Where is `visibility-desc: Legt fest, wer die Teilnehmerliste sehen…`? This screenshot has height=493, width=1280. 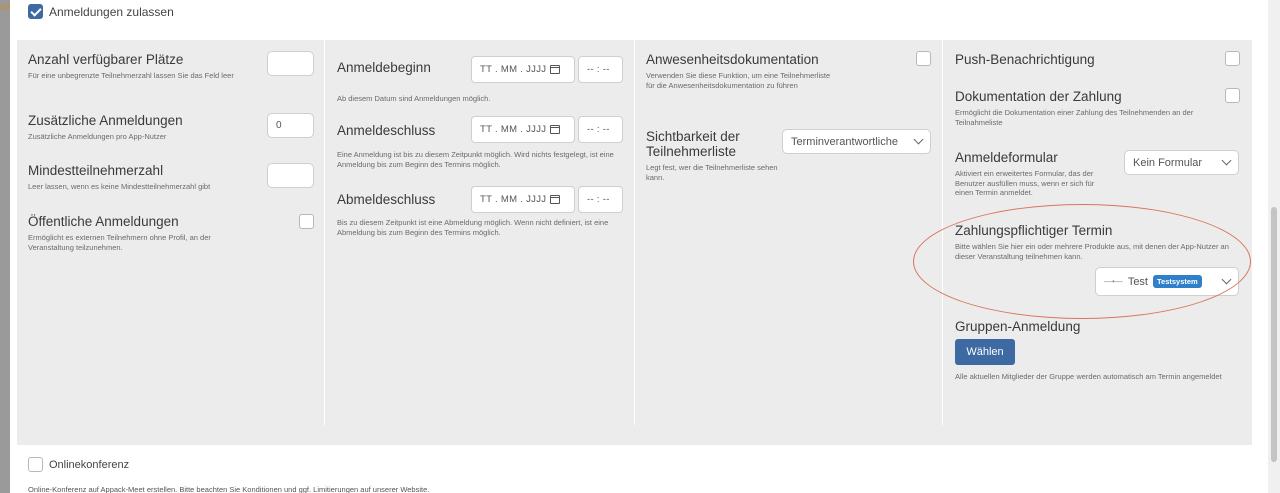
visibility-desc: Legt fest, wer die Teilnehmerliste sehen… is located at coordinates (712, 172).